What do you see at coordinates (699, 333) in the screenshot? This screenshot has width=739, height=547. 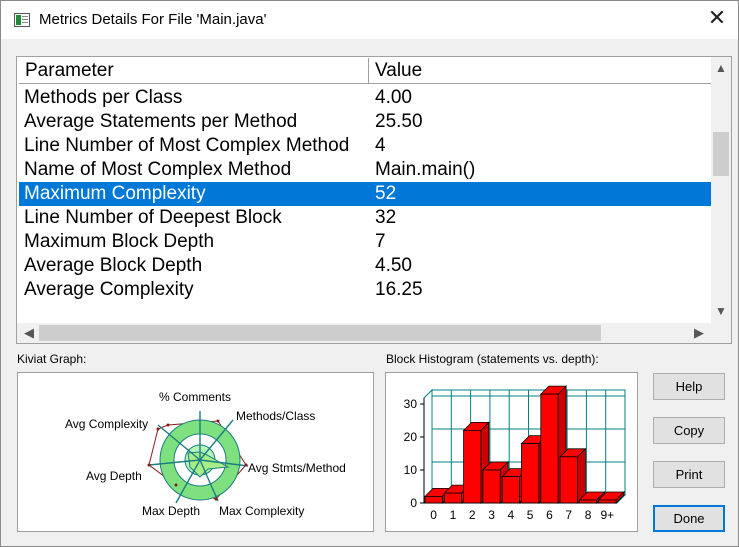 I see `scroll-right-icon: ▶` at bounding box center [699, 333].